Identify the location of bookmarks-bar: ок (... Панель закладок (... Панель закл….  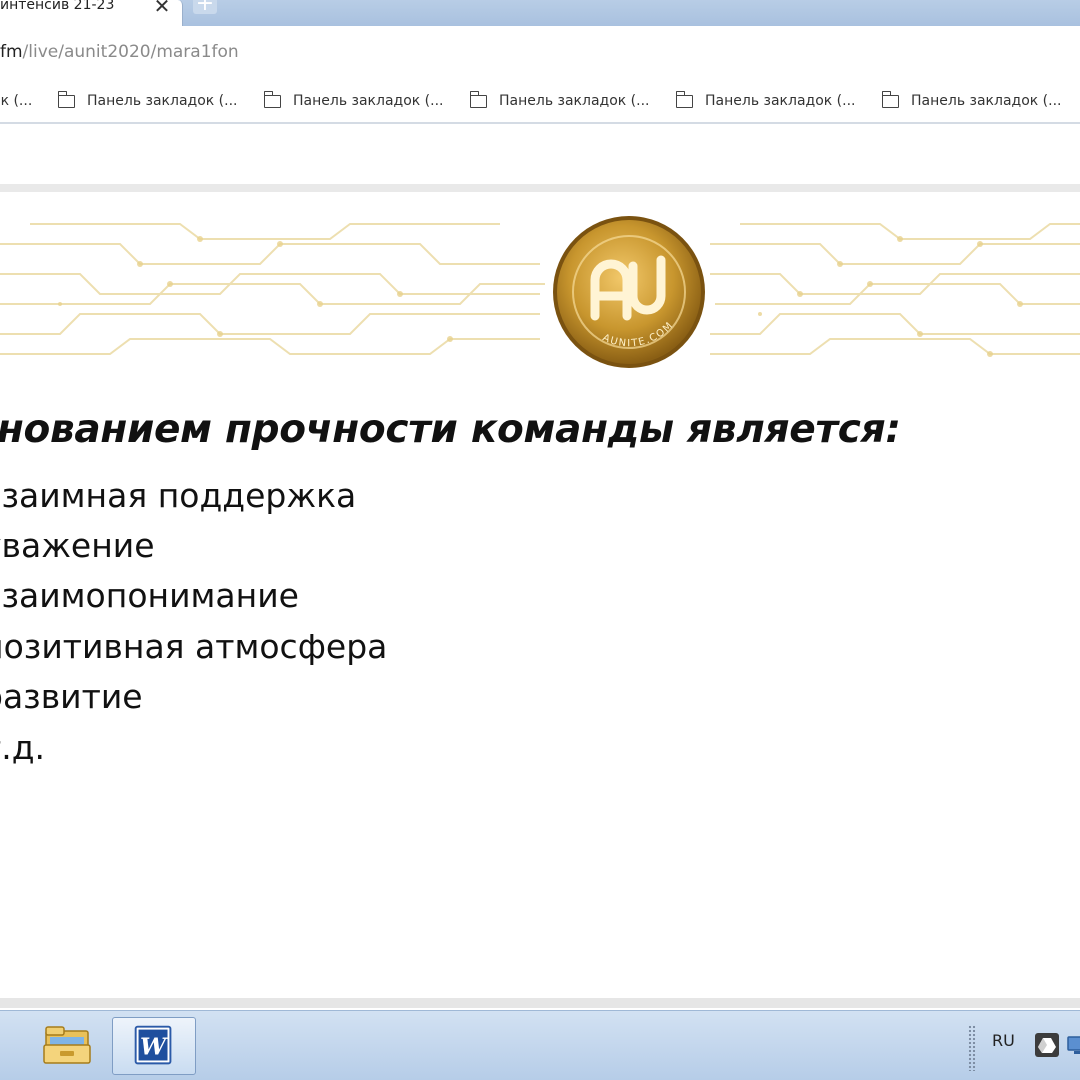
(540, 103).